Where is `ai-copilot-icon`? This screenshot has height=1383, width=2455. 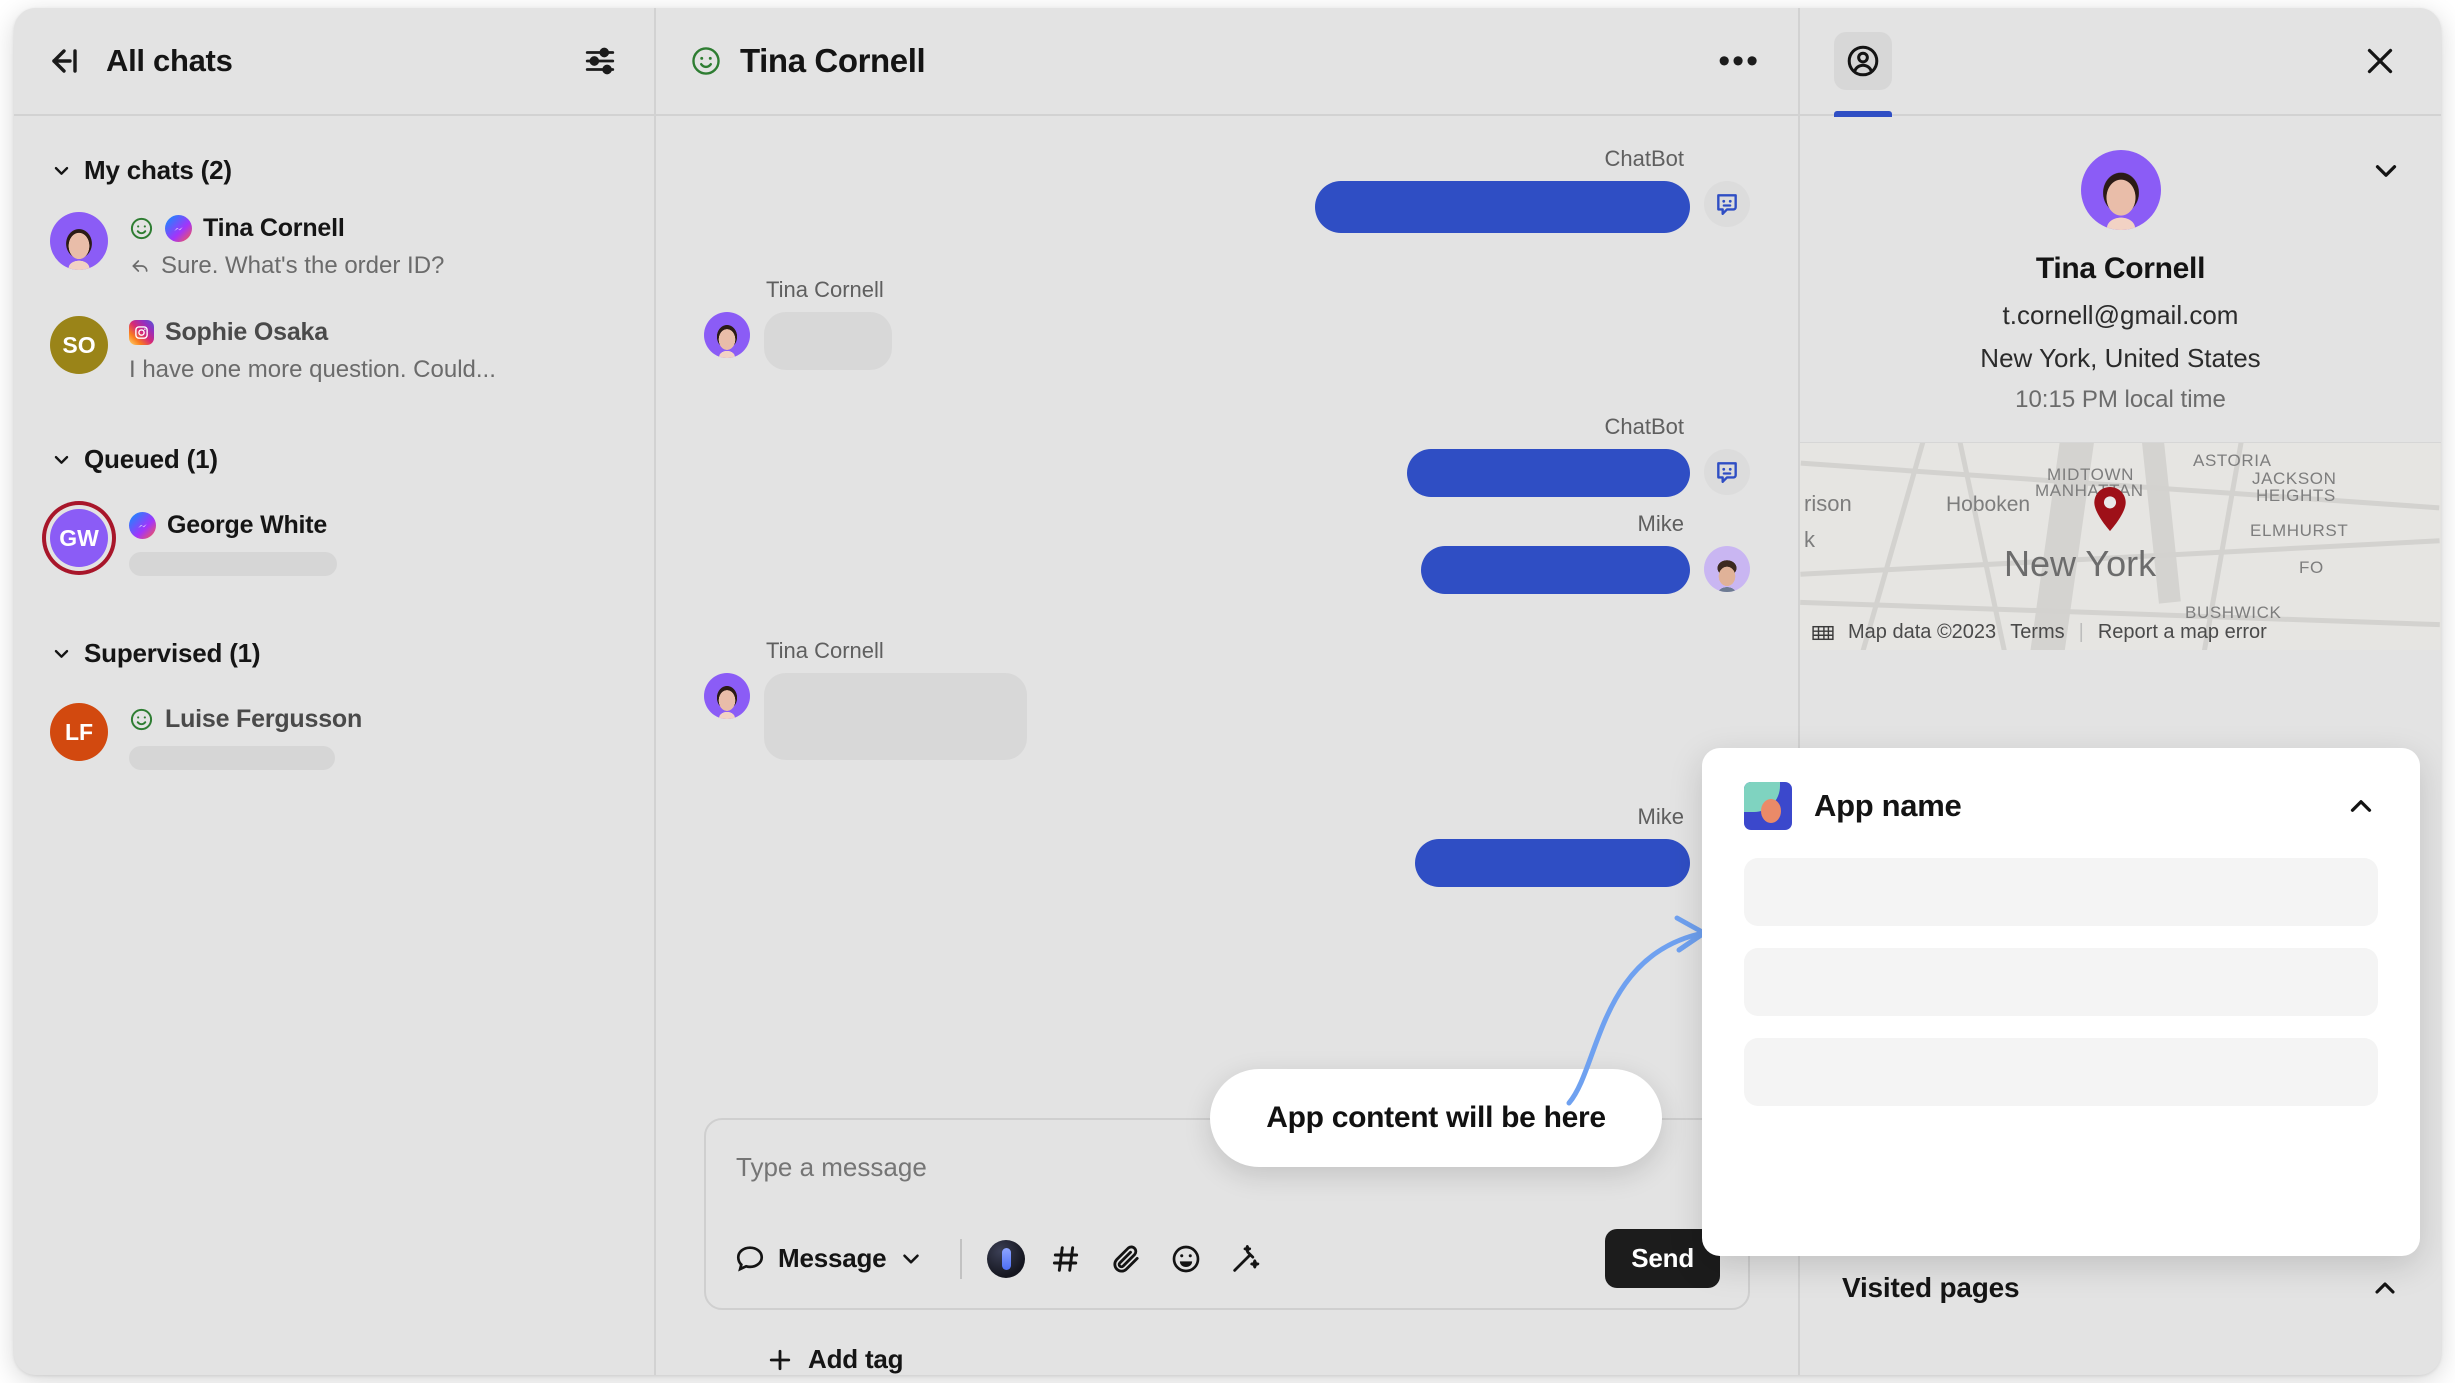 ai-copilot-icon is located at coordinates (1006, 1259).